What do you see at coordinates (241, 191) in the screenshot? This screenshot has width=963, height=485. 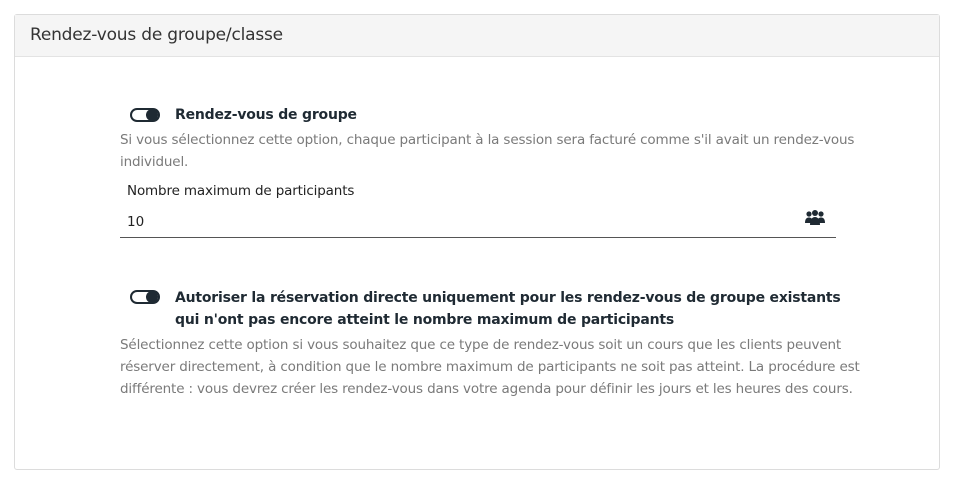 I see `max-participants-label: Nombre maximum de participants` at bounding box center [241, 191].